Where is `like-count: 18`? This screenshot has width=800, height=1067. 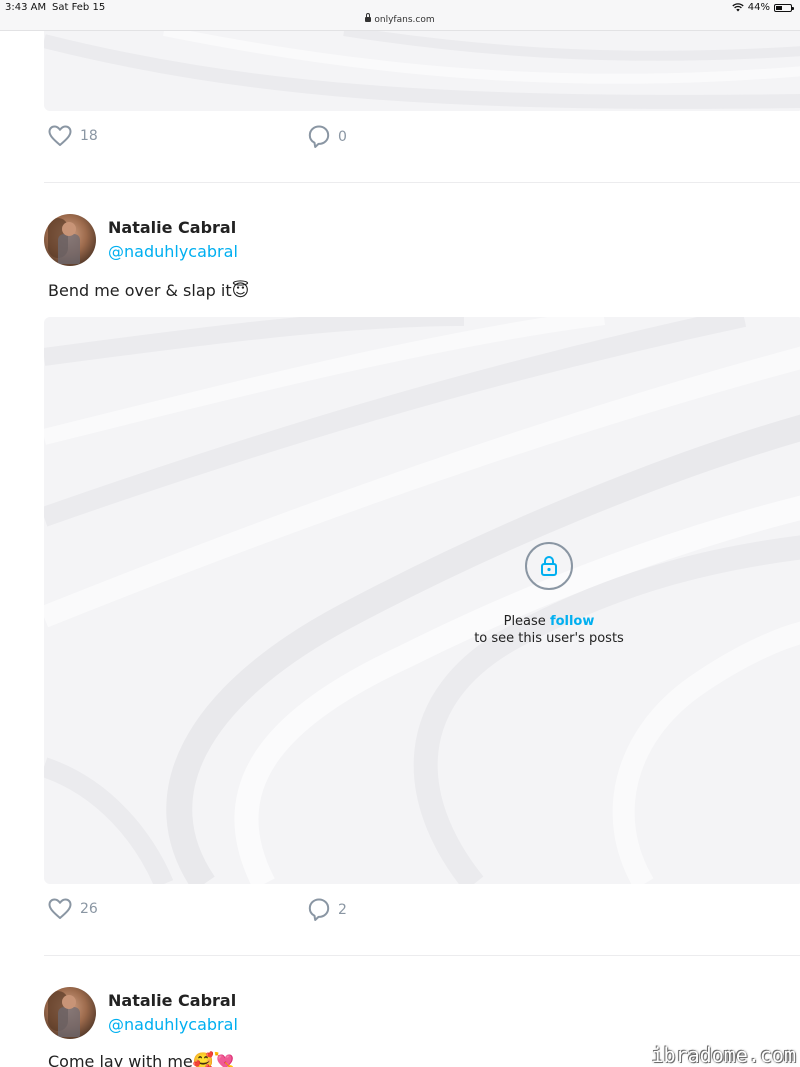 like-count: 18 is located at coordinates (89, 136).